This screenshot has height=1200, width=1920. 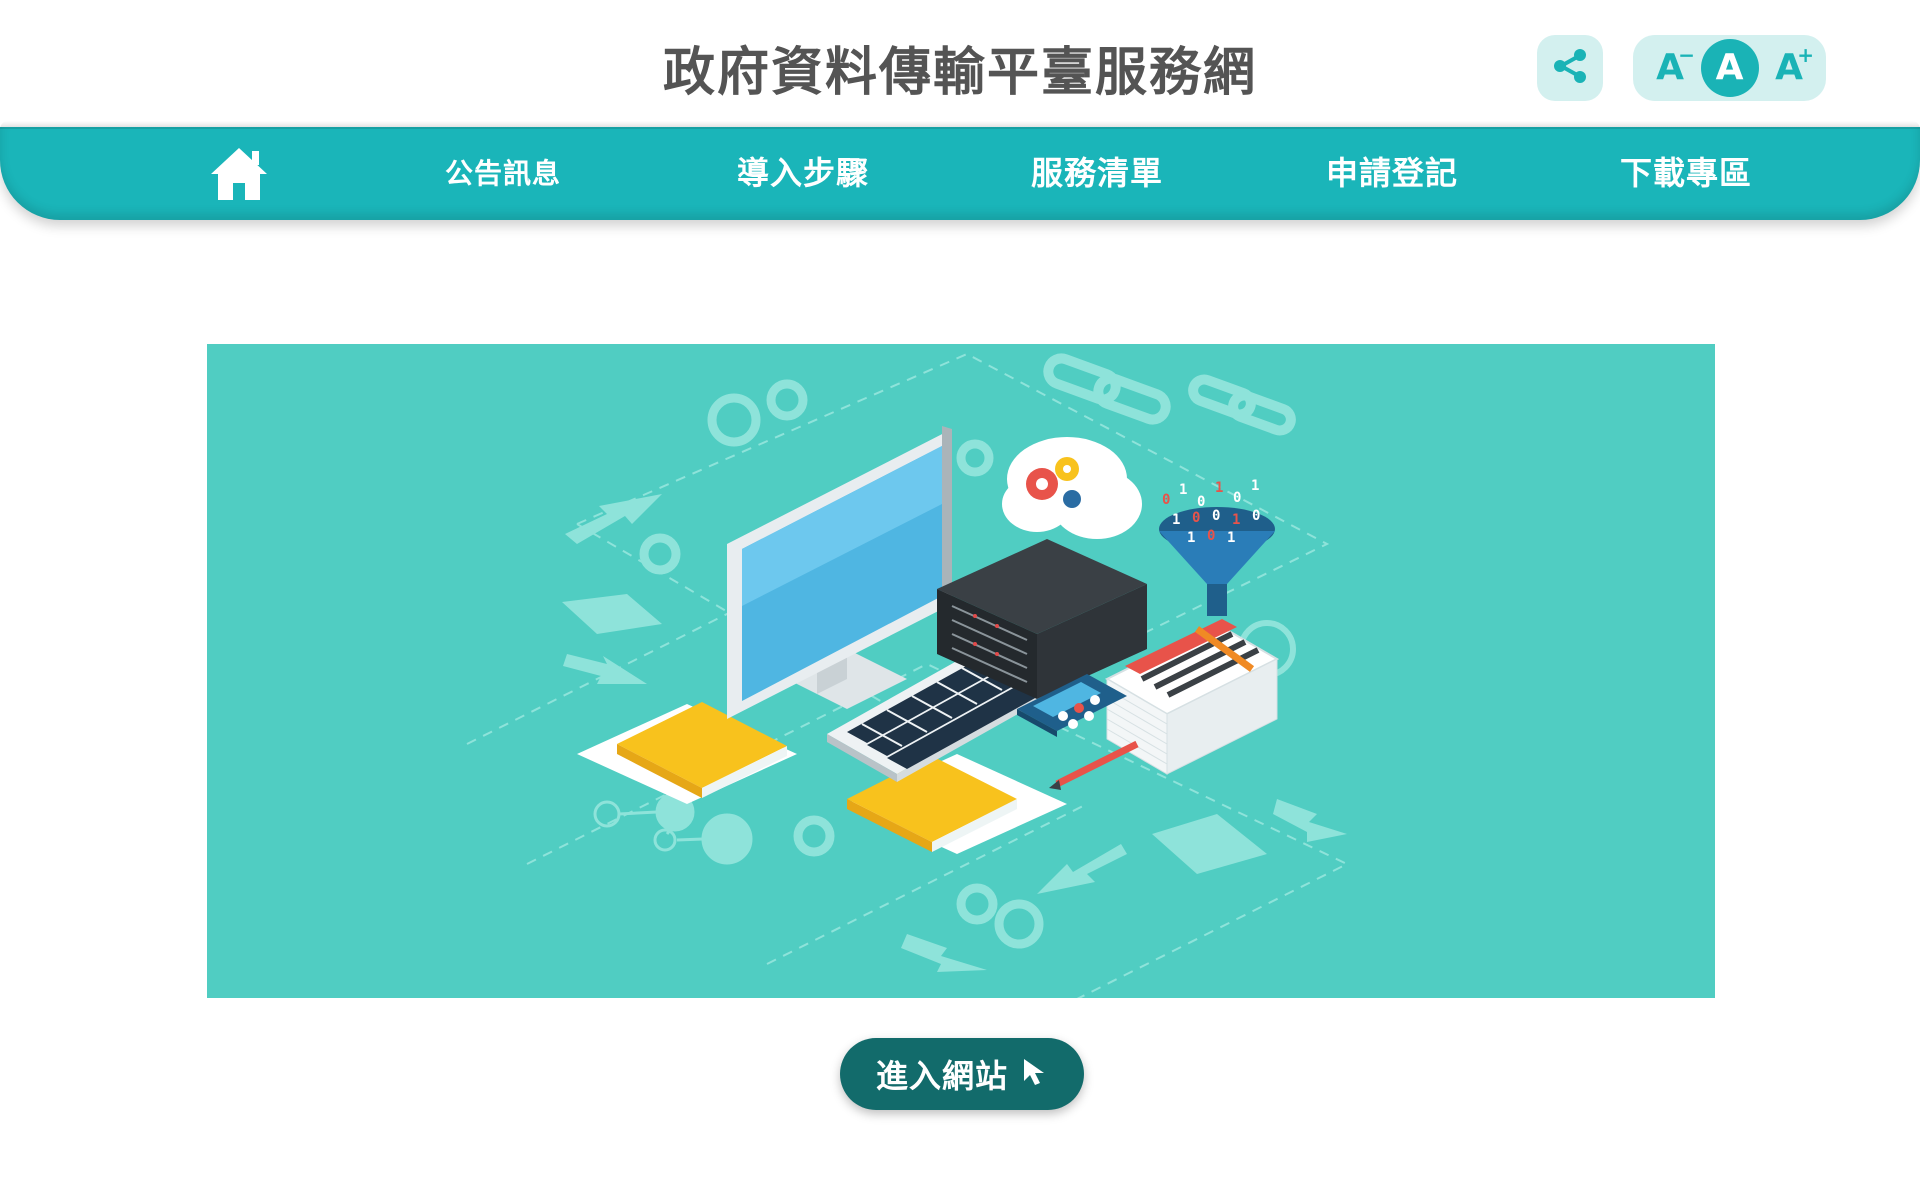 I want to click on minus-icon: −, so click(x=1686, y=55).